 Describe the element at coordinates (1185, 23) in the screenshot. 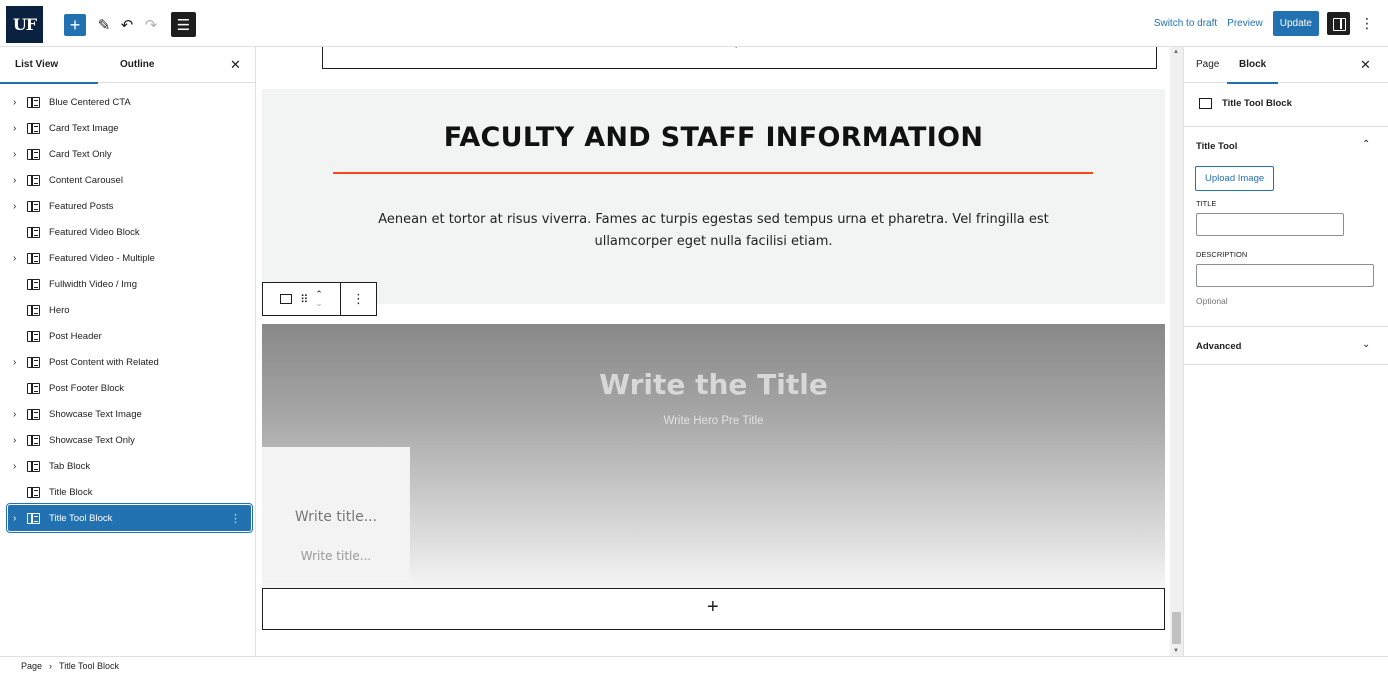

I see `switch-to-draft-link: Switch to draft` at that location.